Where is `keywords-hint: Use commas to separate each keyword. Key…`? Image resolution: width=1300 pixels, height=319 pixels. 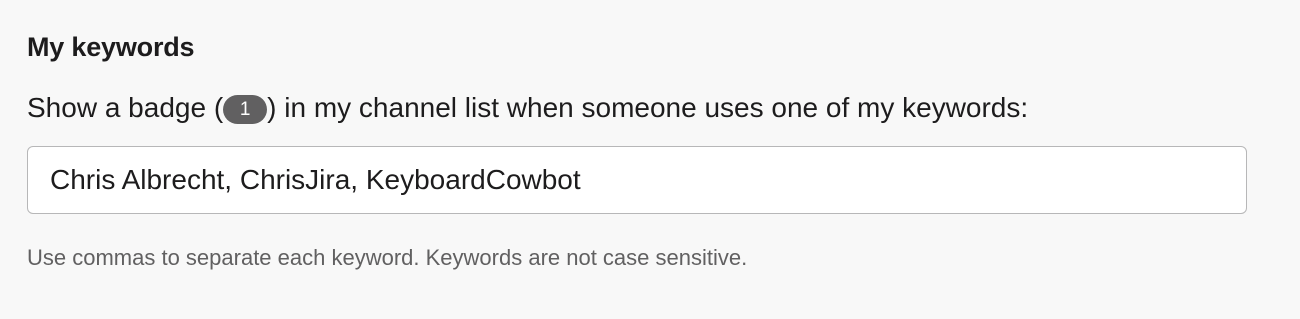 keywords-hint: Use commas to separate each keyword. Key… is located at coordinates (387, 257).